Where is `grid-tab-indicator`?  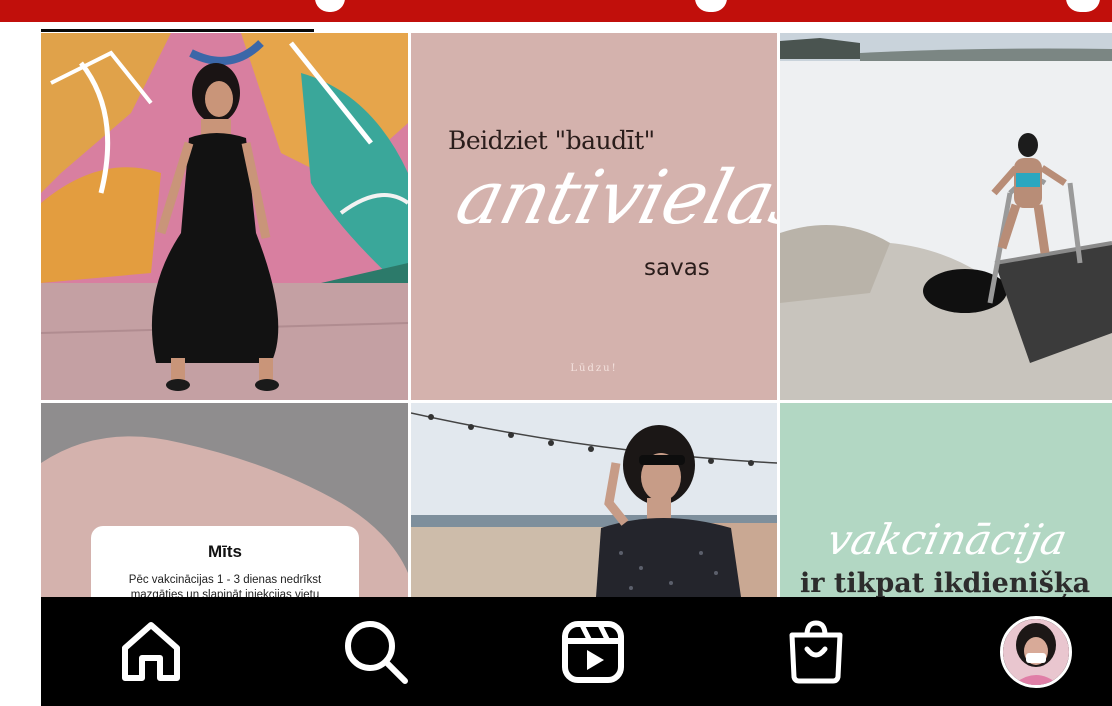 grid-tab-indicator is located at coordinates (177, 30).